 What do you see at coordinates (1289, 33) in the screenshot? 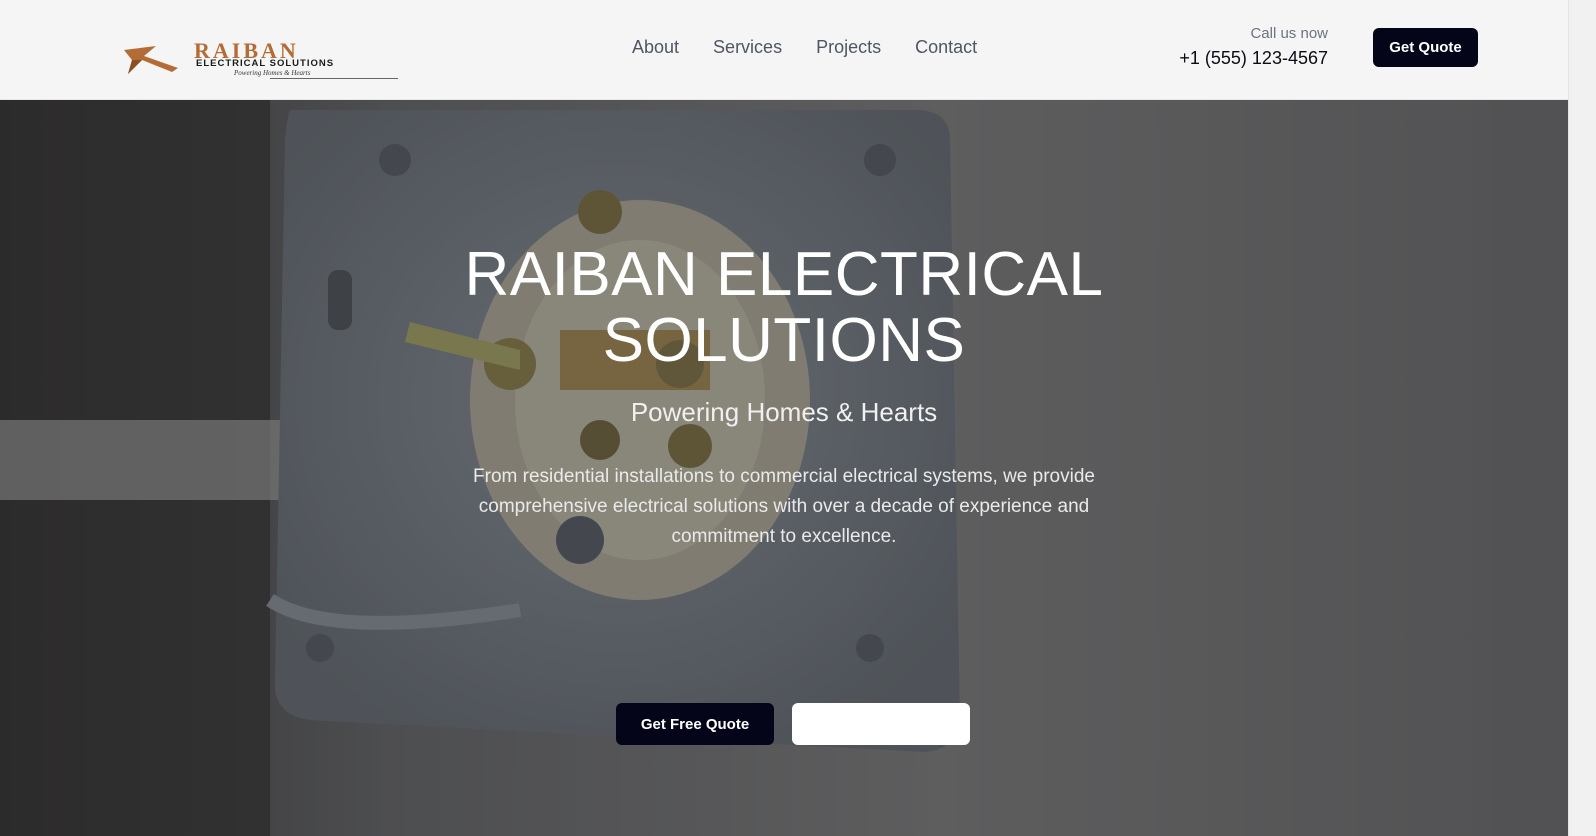
I see `call-label: Call us now` at bounding box center [1289, 33].